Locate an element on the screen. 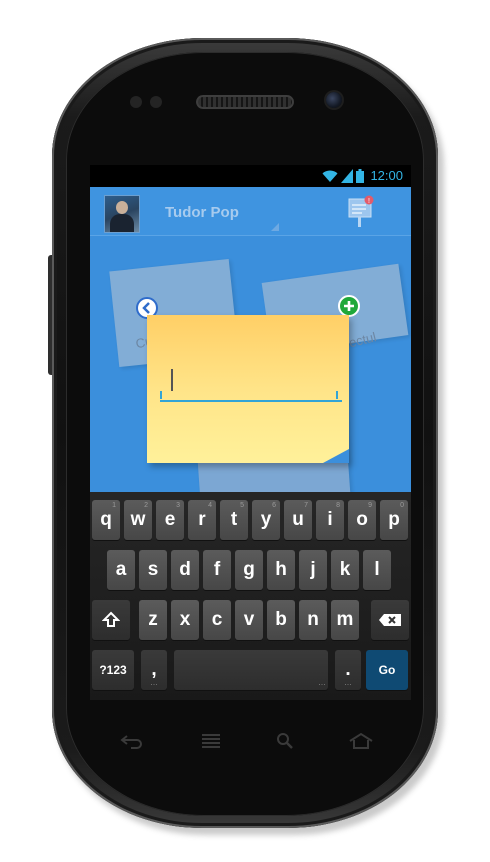 The height and width of the screenshot is (862, 490). key-e: e3 is located at coordinates (170, 520).